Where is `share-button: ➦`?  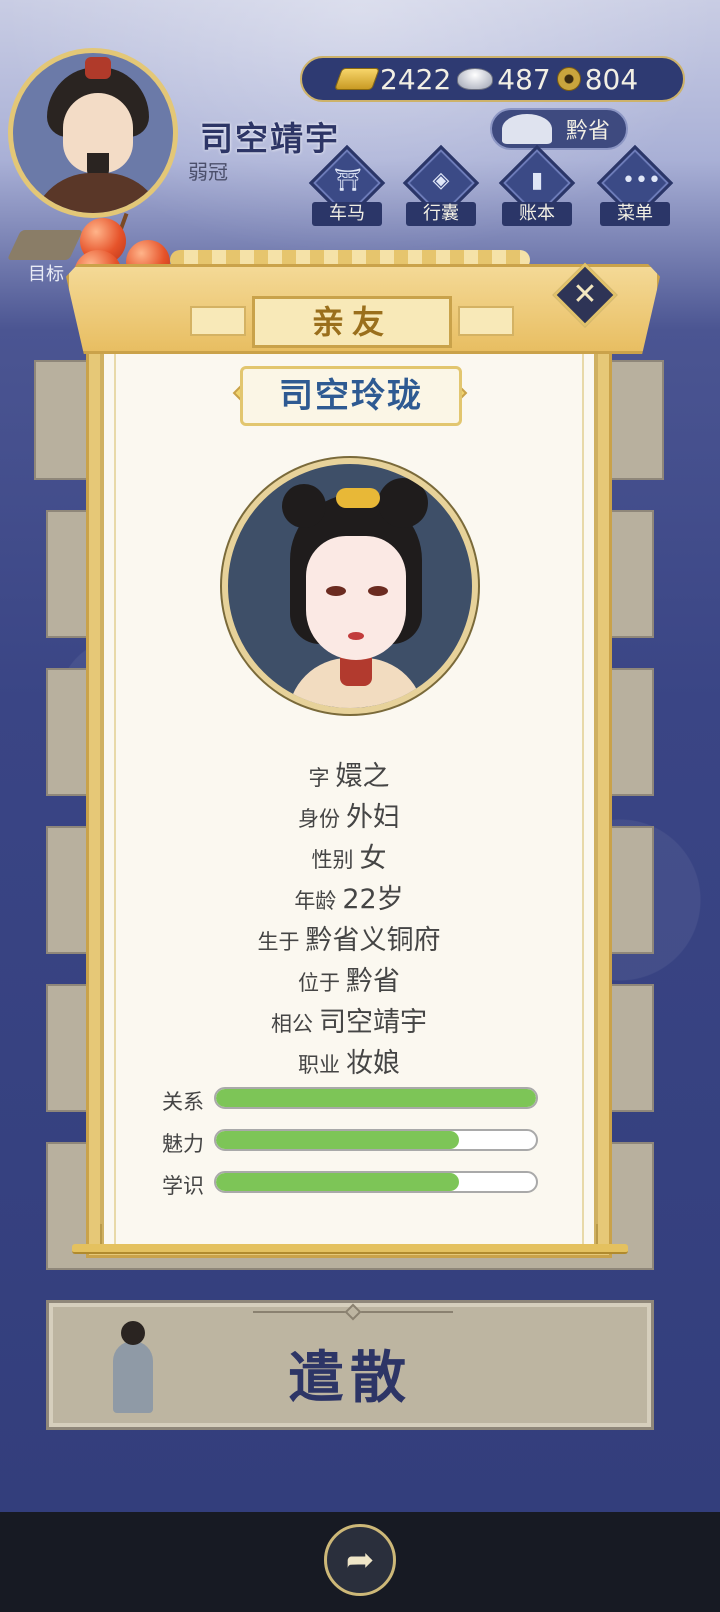
share-button: ➦ is located at coordinates (360, 1560).